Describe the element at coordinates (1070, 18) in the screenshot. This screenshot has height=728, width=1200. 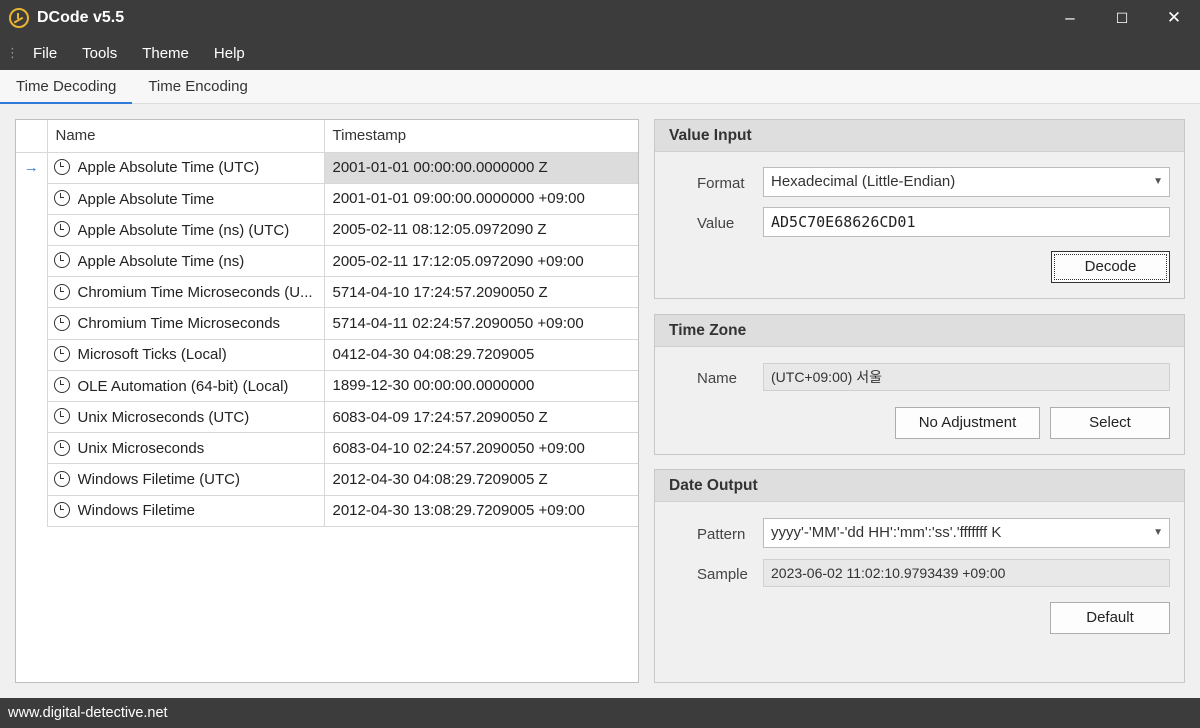
I see `minimize-button: –` at that location.